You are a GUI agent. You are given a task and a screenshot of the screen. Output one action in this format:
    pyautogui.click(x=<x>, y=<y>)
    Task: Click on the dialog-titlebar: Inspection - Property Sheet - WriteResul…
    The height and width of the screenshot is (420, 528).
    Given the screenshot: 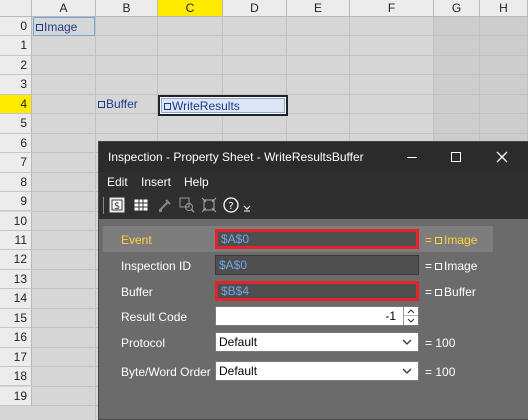 What is the action you would take?
    pyautogui.click(x=313, y=157)
    